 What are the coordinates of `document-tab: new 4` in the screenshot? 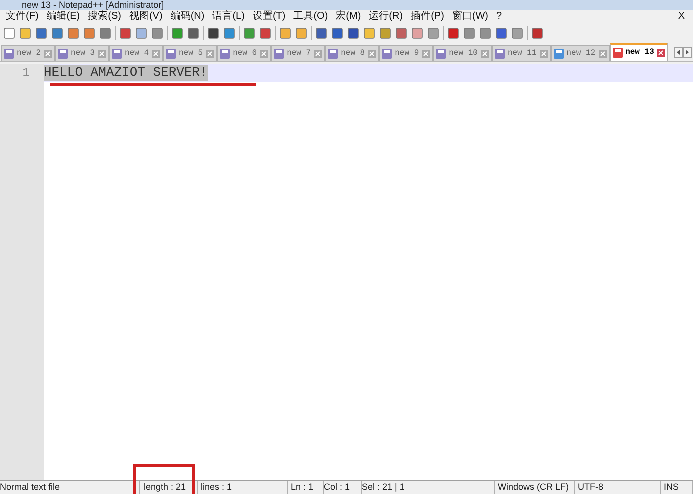 It's located at (136, 53).